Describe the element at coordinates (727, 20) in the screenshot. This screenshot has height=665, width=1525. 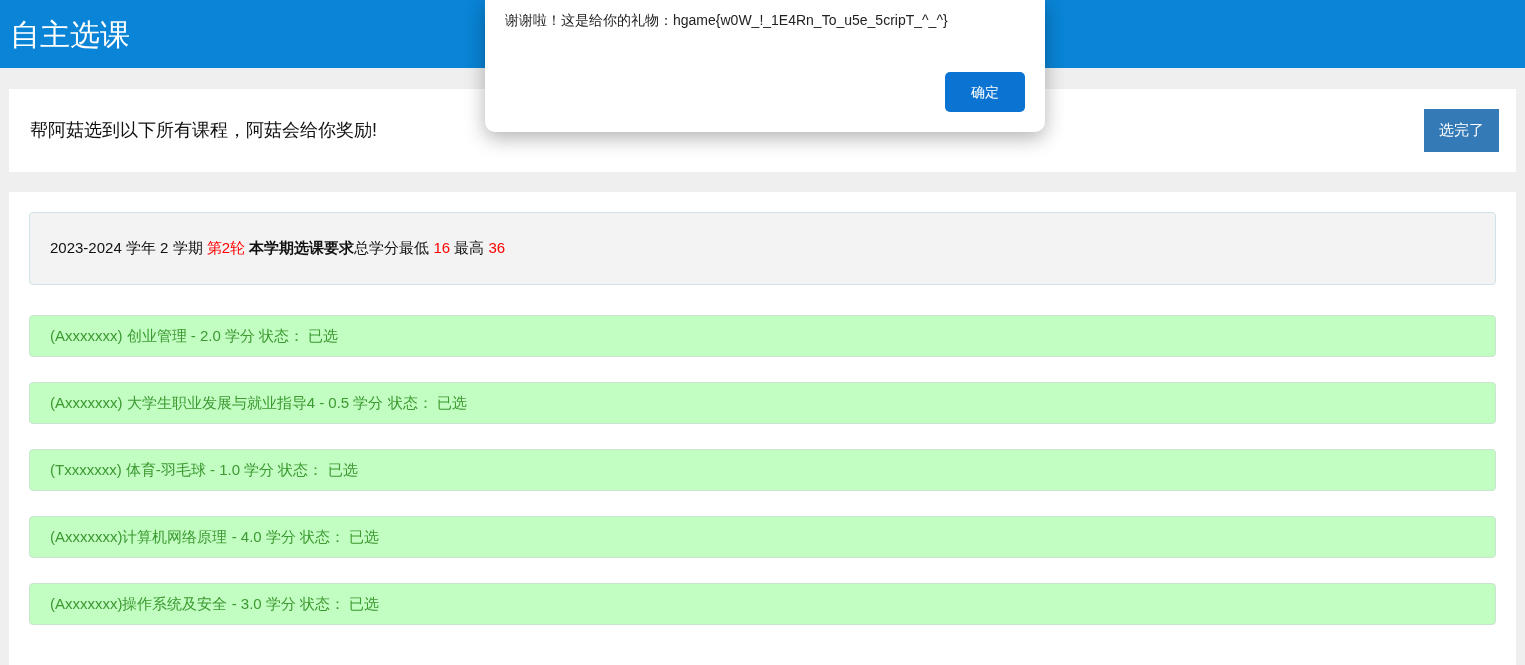
I see `dialog-message: 谢谢啦！这是给你的礼物：hgame{w0W_!_1E4Rn_To_u5e_5cripT_^_^}` at that location.